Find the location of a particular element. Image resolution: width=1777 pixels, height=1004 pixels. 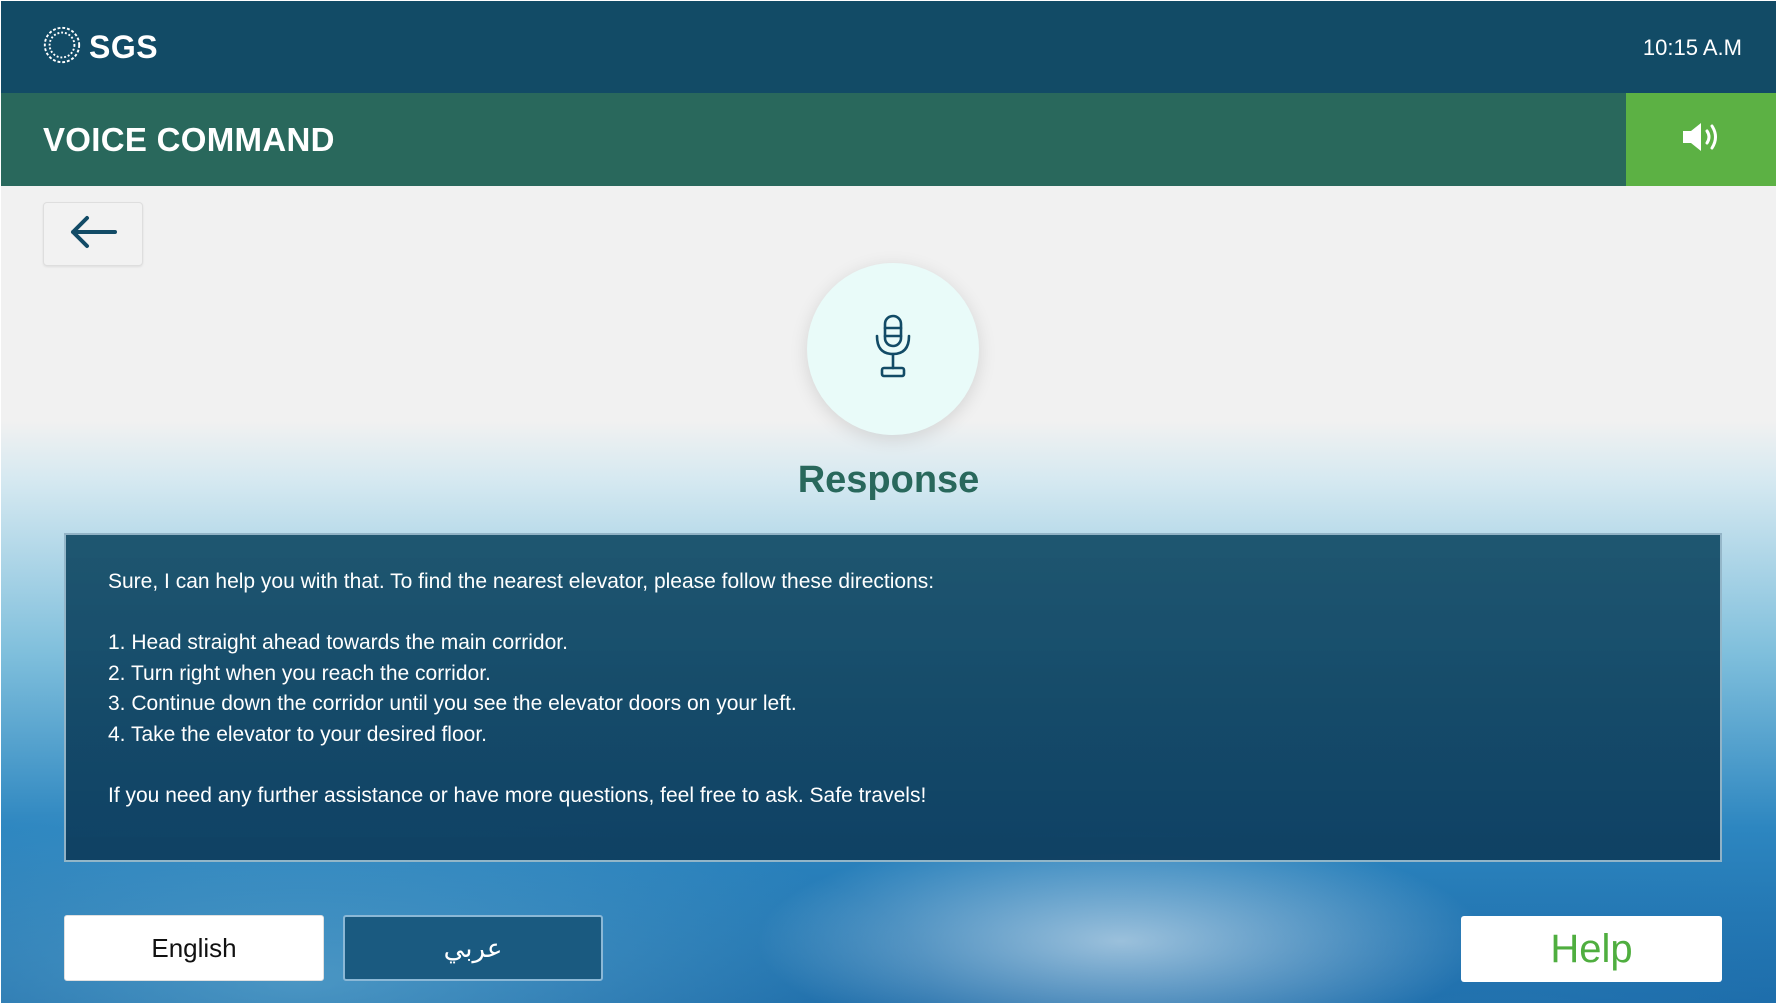

microphone-button is located at coordinates (893, 349).